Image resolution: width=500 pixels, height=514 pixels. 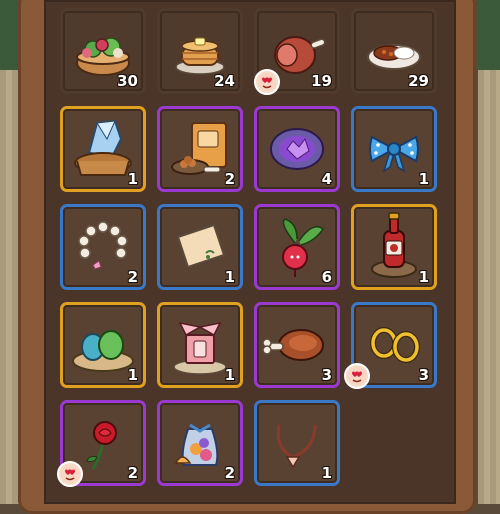 I want to click on item-slot-bracelet: 2, so click(x=103, y=247).